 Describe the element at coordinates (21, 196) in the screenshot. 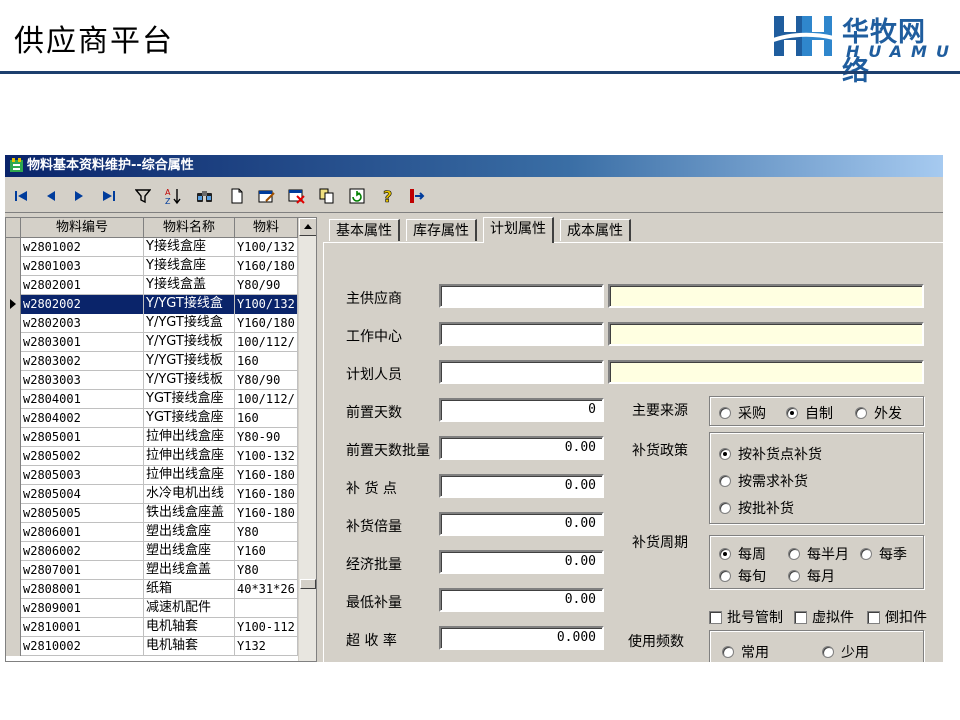

I see `first-record-icon` at that location.